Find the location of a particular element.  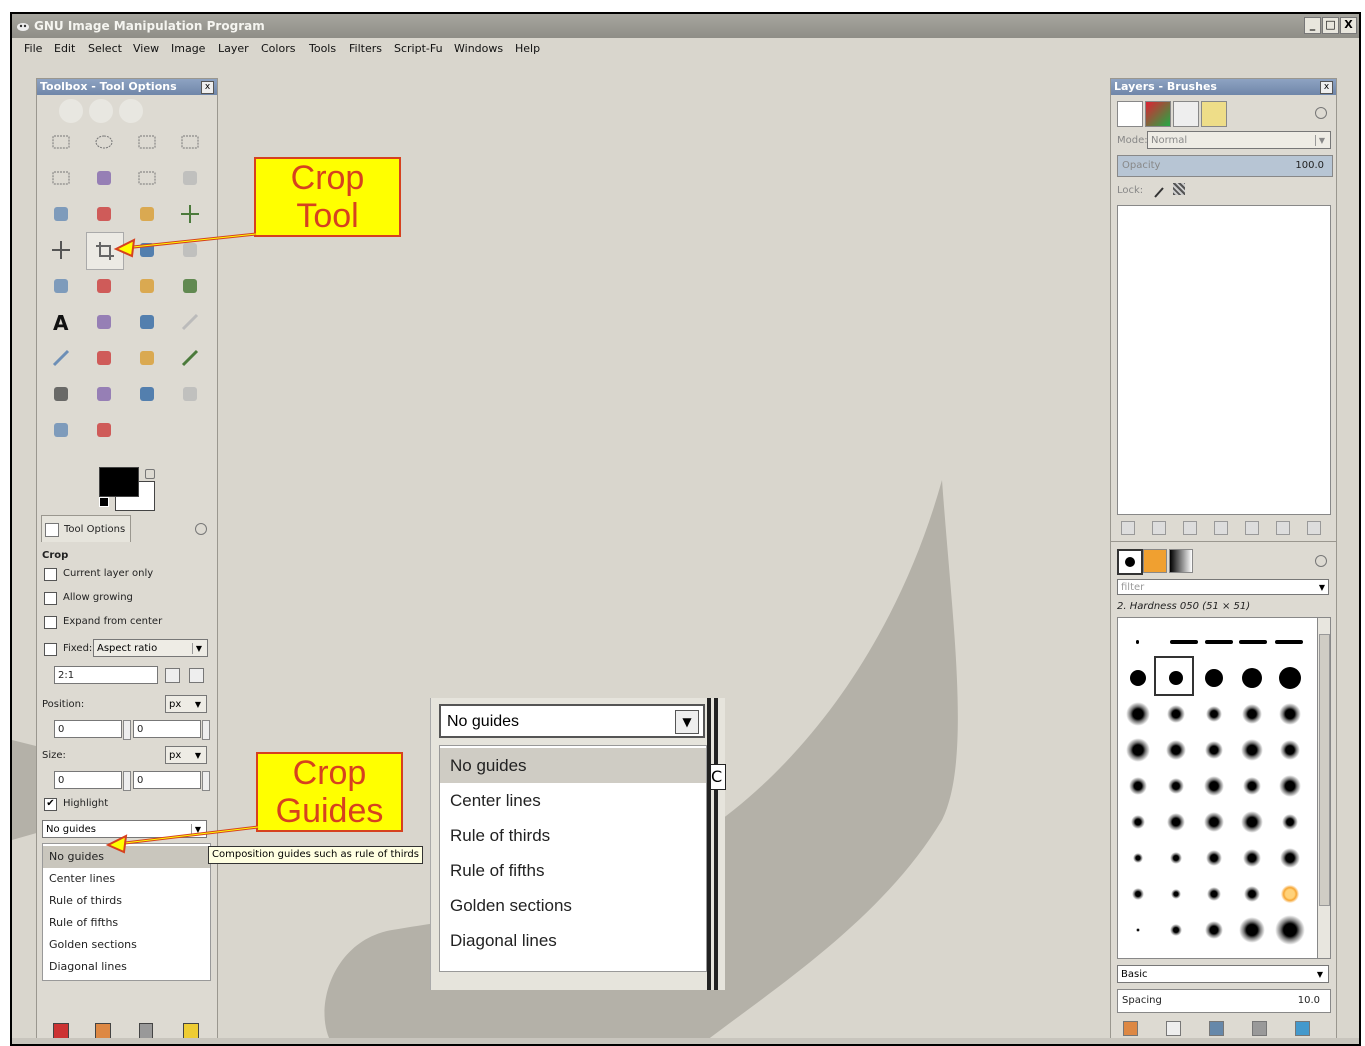

perspective-tool-icon is located at coordinates (104, 286).